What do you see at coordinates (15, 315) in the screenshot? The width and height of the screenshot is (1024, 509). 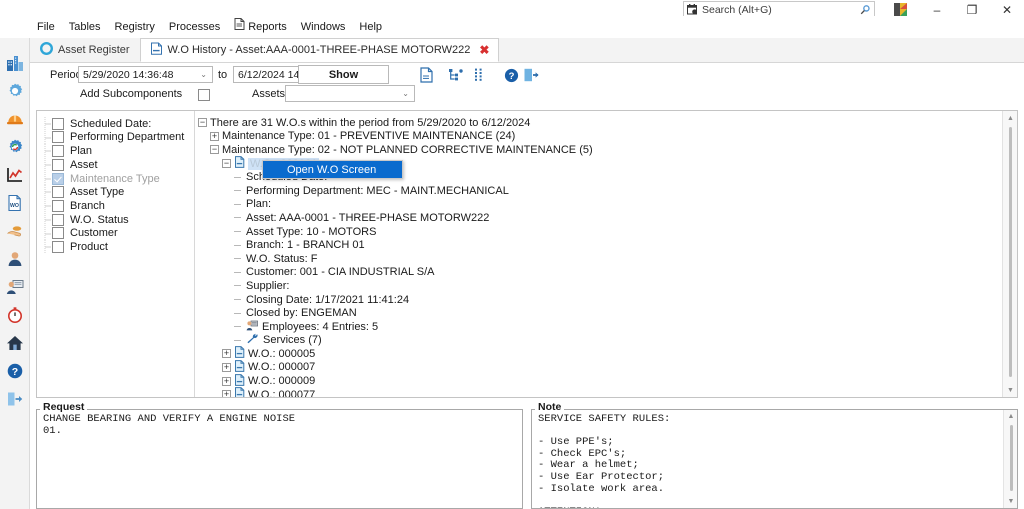 I see `stopwatch-icon` at bounding box center [15, 315].